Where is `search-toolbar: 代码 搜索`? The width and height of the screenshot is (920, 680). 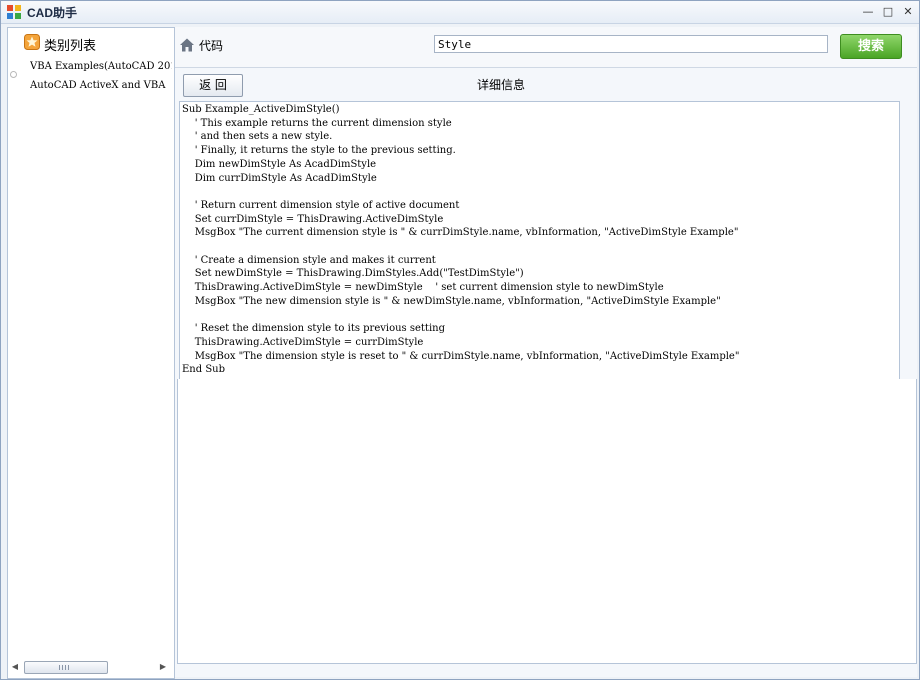 search-toolbar: 代码 搜索 is located at coordinates (546, 47).